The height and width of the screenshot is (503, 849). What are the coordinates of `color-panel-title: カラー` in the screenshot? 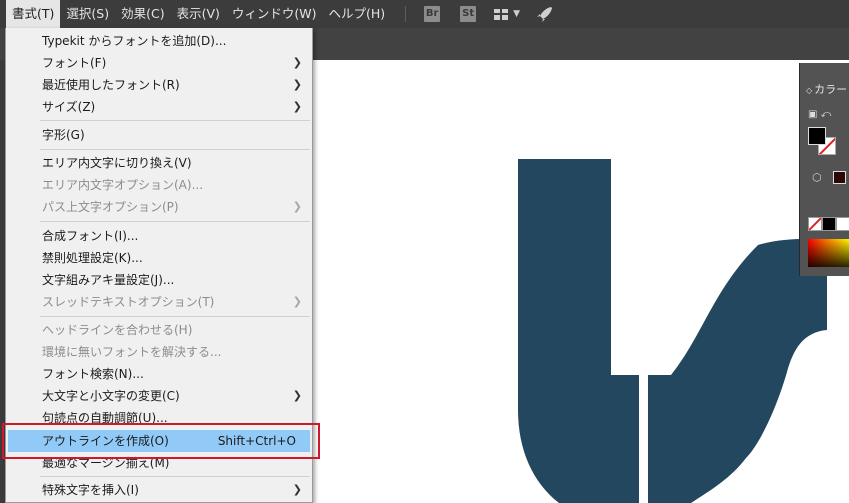 It's located at (831, 89).